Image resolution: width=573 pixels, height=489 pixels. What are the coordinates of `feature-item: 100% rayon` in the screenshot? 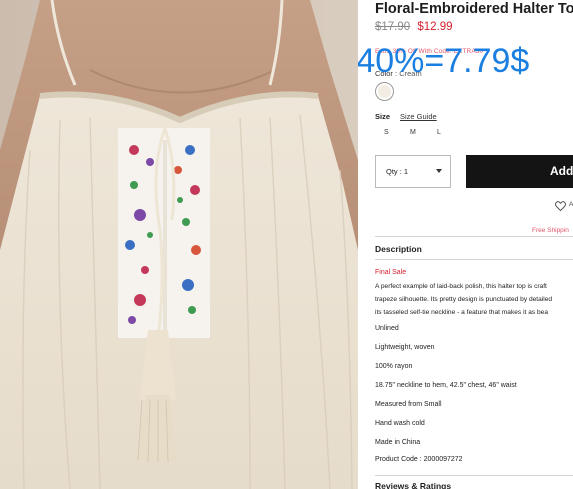 It's located at (394, 366).